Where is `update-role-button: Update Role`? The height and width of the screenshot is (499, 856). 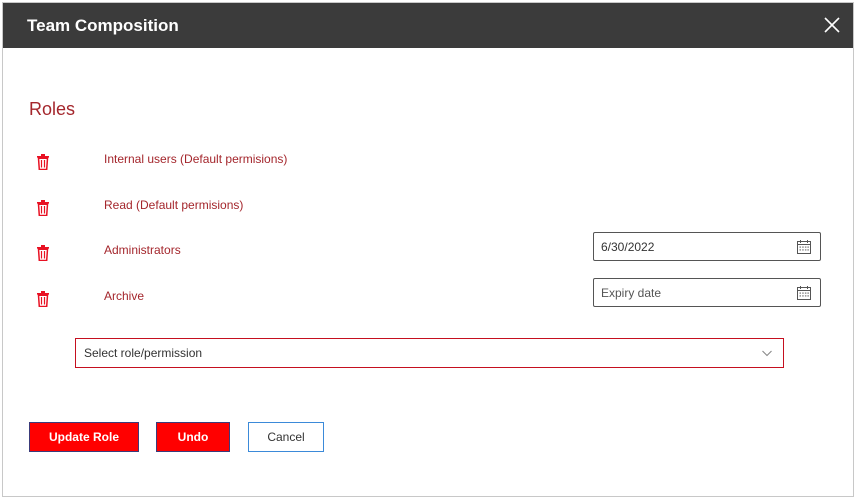
update-role-button: Update Role is located at coordinates (84, 437).